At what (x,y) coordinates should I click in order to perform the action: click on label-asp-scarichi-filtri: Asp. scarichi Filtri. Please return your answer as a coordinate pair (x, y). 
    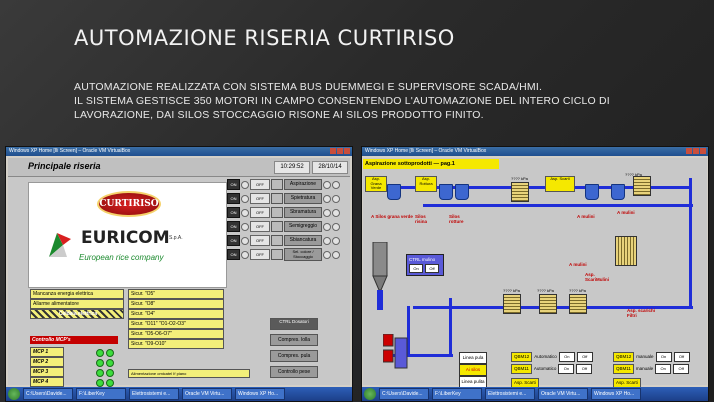
    Looking at the image, I should click on (641, 313).